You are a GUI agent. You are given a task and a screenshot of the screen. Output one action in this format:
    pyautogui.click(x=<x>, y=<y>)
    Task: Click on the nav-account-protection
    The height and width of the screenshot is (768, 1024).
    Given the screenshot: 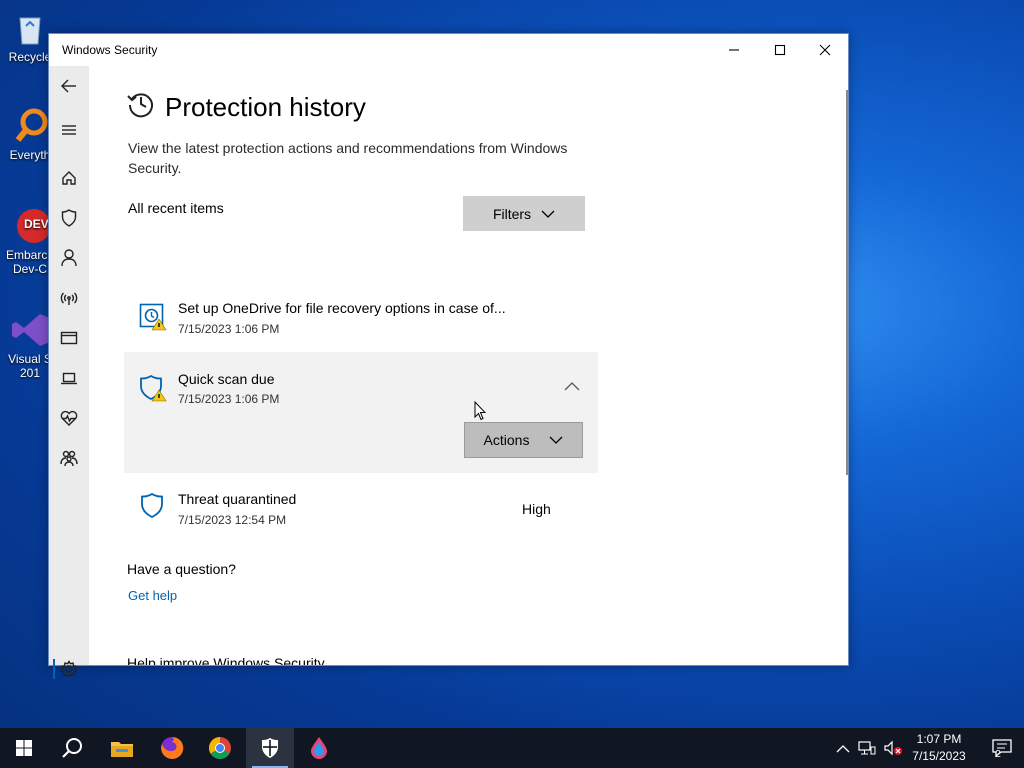 What is the action you would take?
    pyautogui.click(x=69, y=258)
    